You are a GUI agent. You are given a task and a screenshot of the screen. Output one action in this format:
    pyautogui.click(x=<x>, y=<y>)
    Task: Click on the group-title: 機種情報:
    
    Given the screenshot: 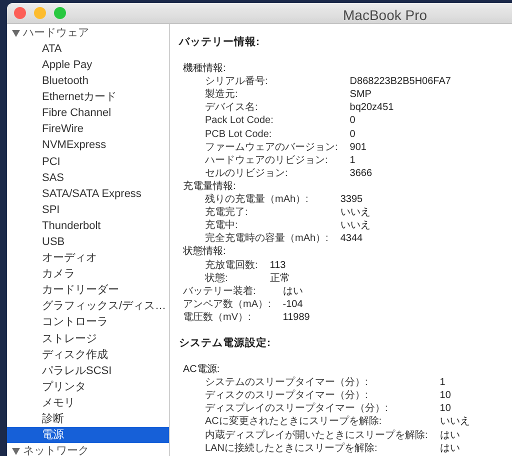 What is the action you would take?
    pyautogui.click(x=205, y=69)
    